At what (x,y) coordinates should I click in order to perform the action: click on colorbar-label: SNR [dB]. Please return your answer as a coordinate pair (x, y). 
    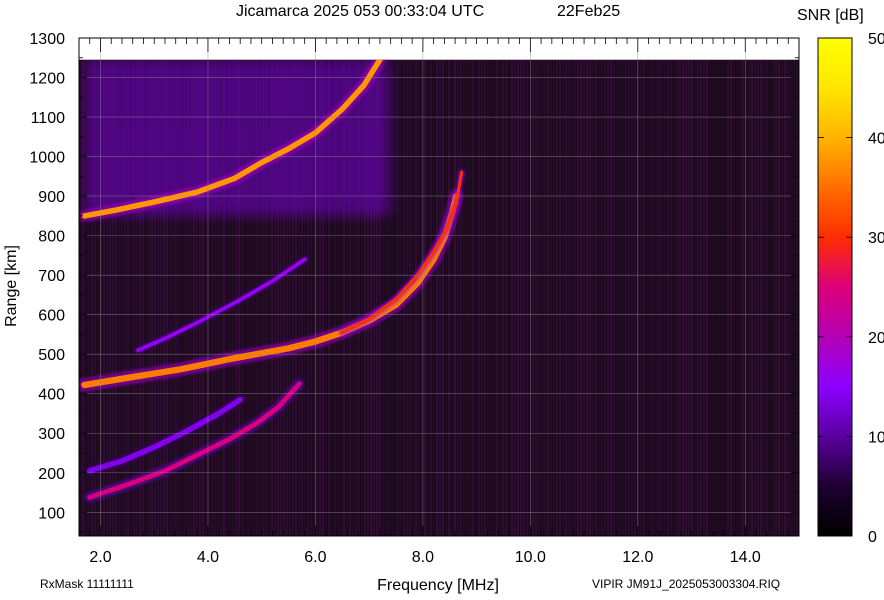
    Looking at the image, I should click on (830, 15).